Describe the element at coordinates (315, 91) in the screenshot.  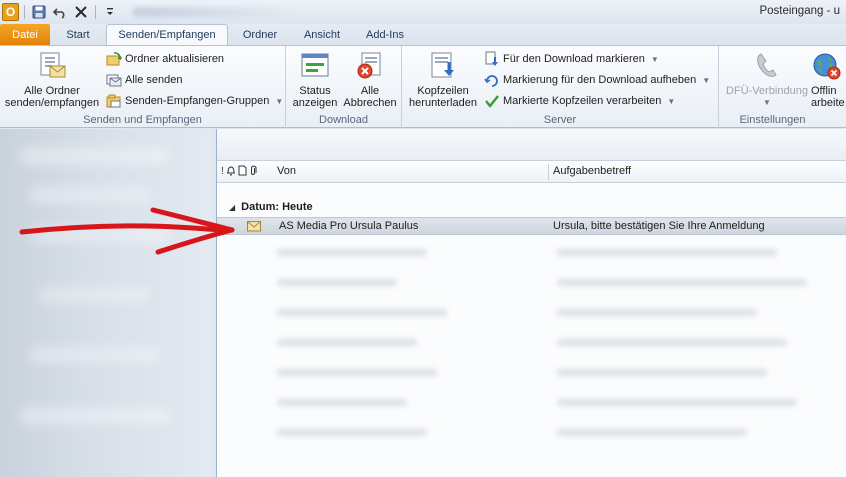
I see `show-status-label-1: Status` at that location.